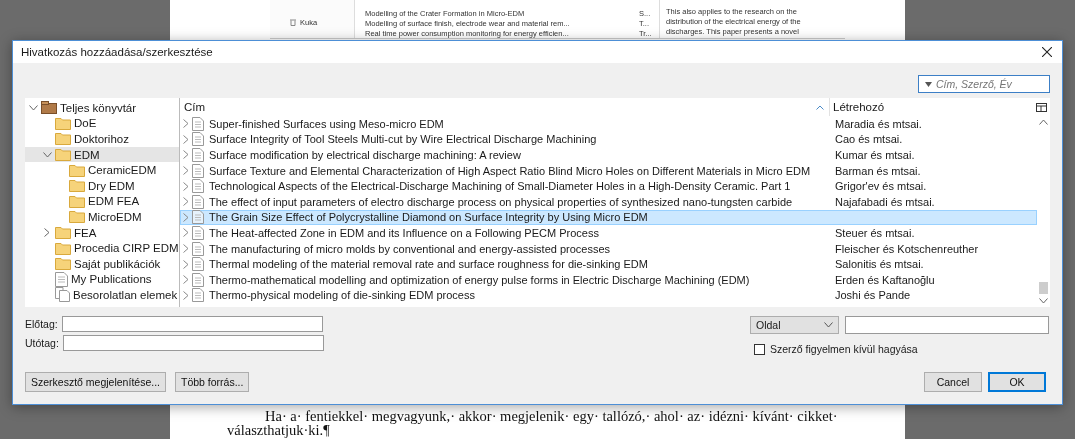  Describe the element at coordinates (102, 108) in the screenshot. I see `tree-item: Teljes könyvtár` at that location.